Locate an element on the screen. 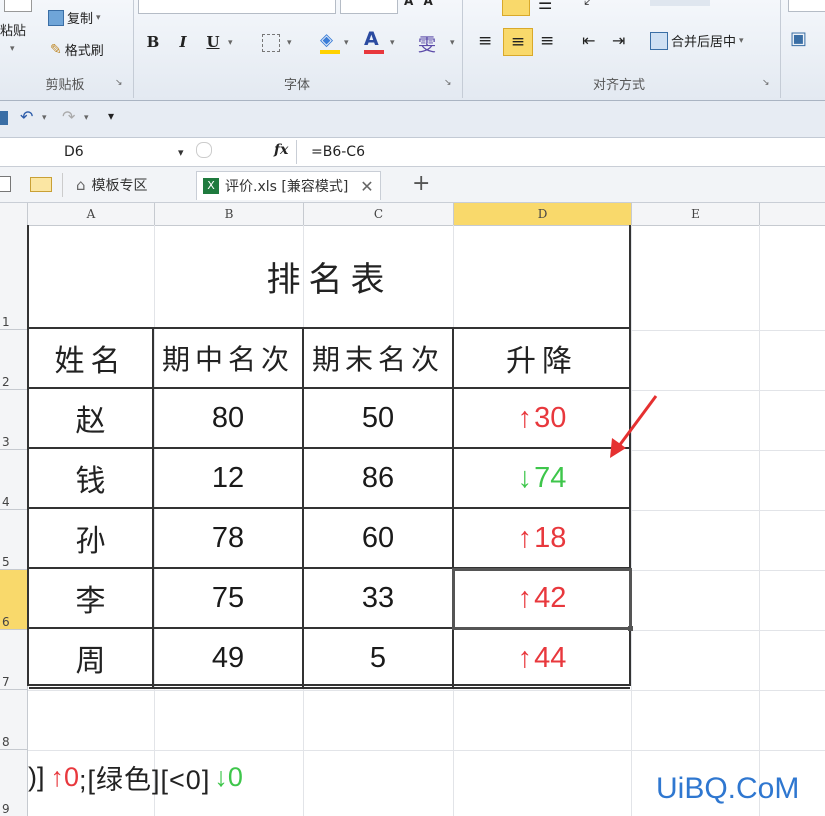 The image size is (825, 816). top-align-button is located at coordinates (516, 8).